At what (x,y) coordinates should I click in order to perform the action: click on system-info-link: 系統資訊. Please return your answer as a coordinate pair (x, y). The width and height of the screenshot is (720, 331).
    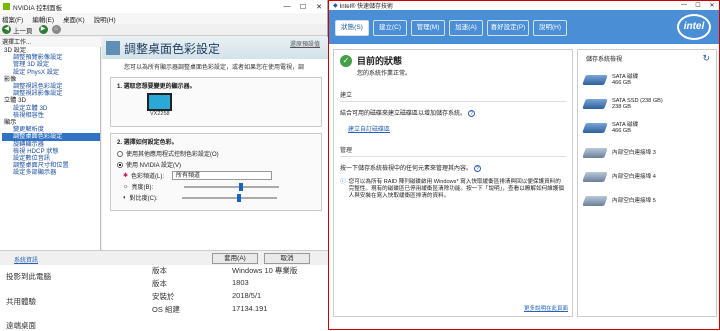
    Looking at the image, I should click on (26, 259).